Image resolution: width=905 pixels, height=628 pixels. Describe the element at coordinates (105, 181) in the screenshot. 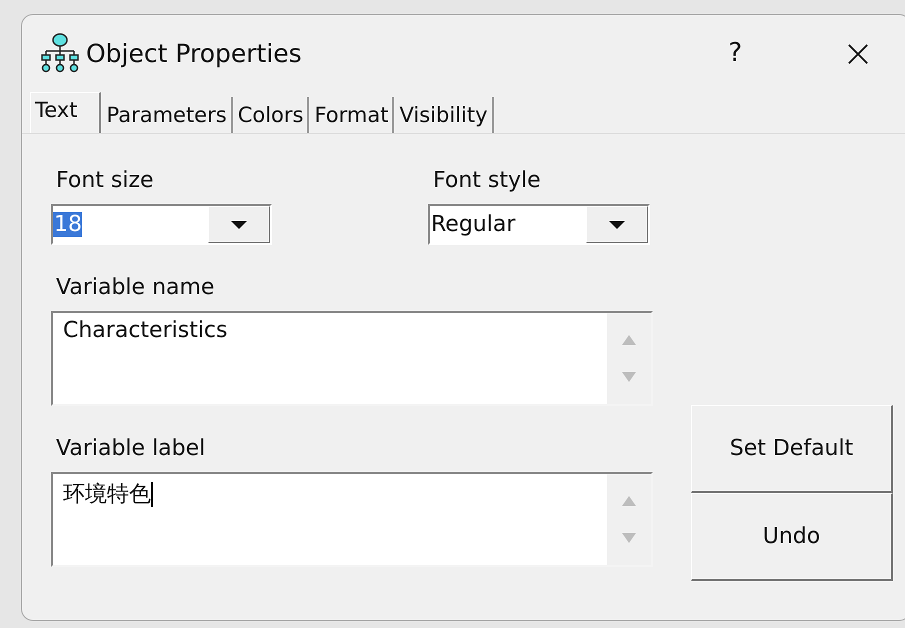

I see `field-label: Font size` at that location.